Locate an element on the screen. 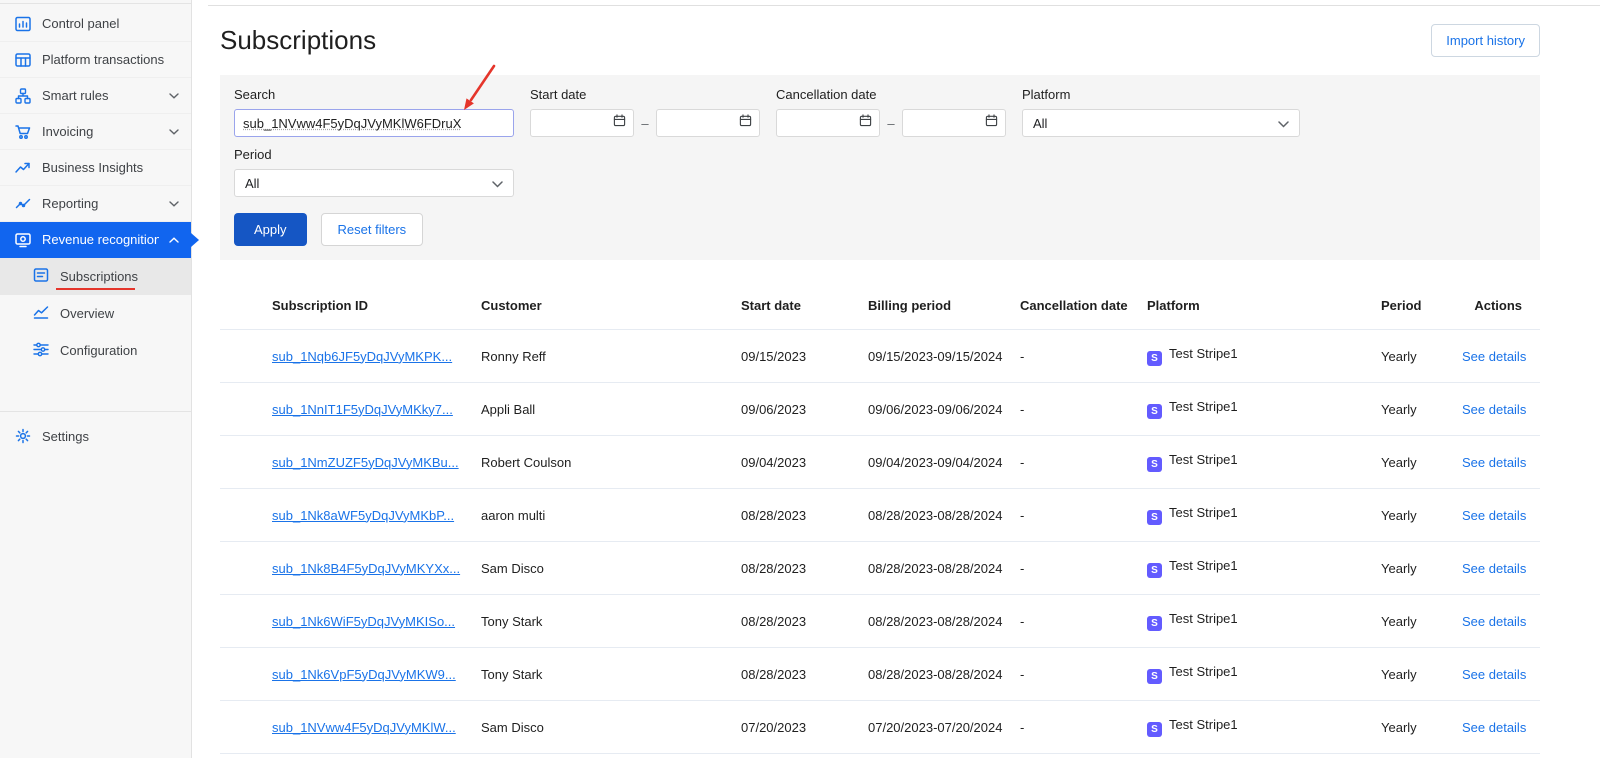  sidebar-item-smart-rules: Smart rules is located at coordinates (95, 96).